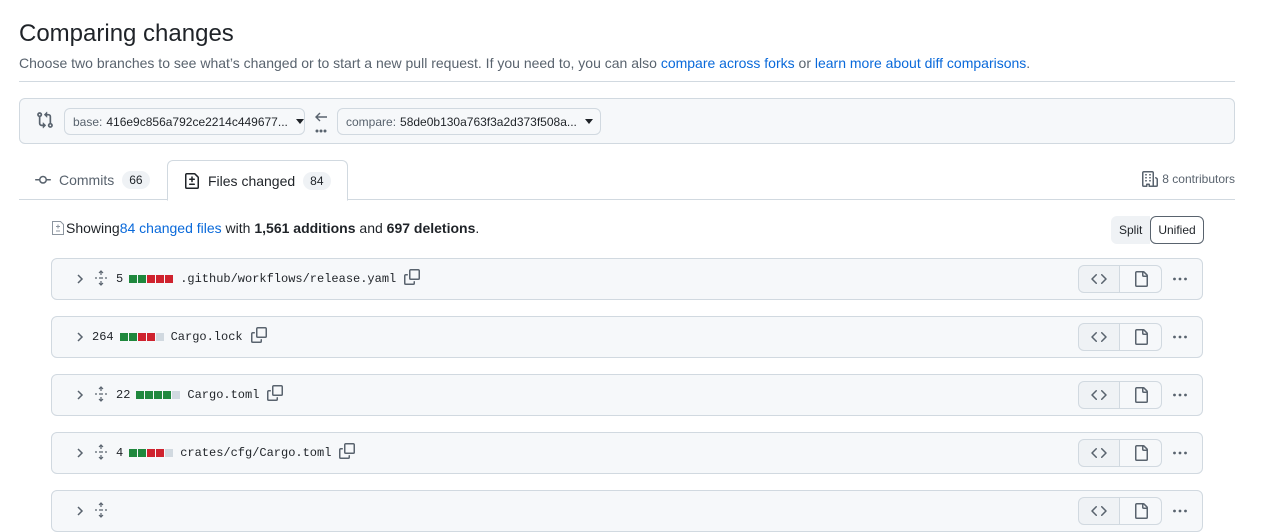  Describe the element at coordinates (43, 179) in the screenshot. I see `commit-icon` at that location.